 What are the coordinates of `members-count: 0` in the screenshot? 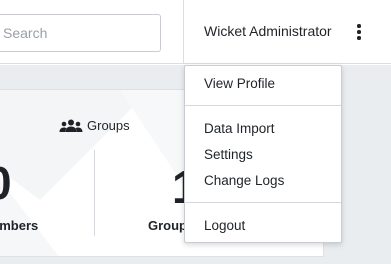 It's located at (6, 183).